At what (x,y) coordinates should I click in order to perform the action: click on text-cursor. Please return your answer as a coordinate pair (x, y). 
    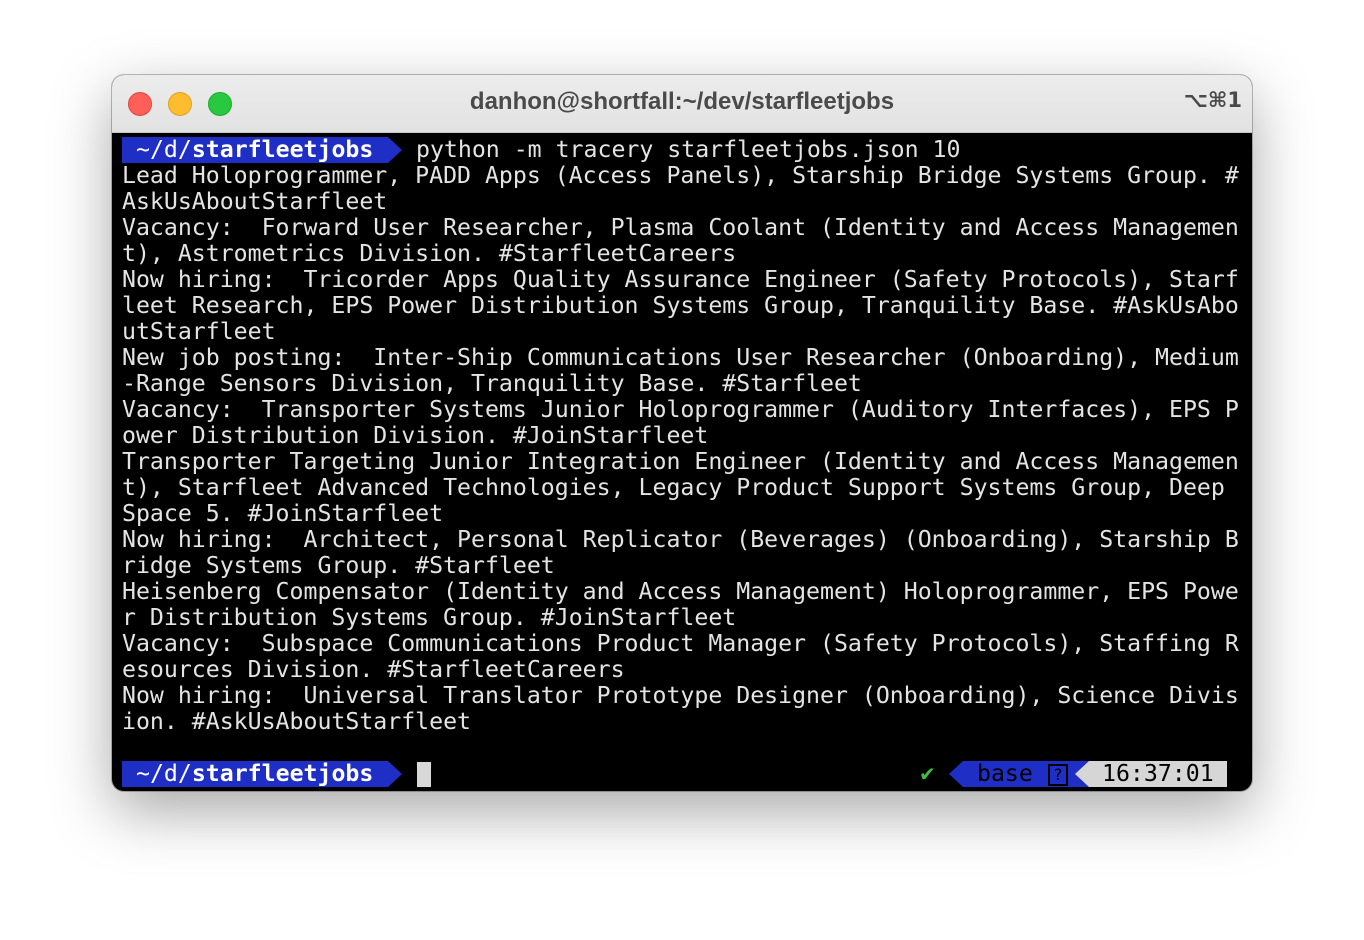
    Looking at the image, I should click on (424, 774).